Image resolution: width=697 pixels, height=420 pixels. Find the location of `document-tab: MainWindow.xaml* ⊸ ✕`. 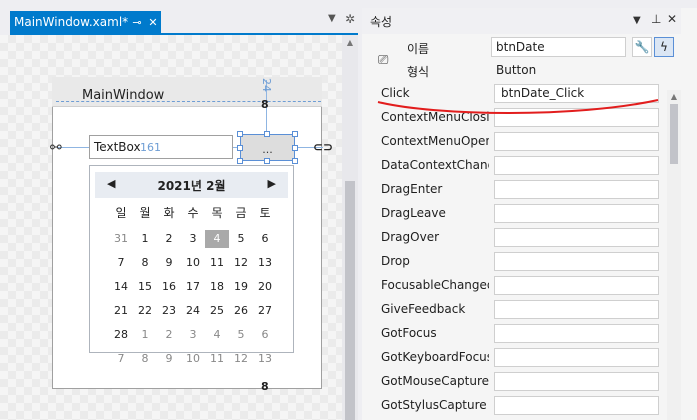

document-tab: MainWindow.xaml* ⊸ ✕ is located at coordinates (85, 22).